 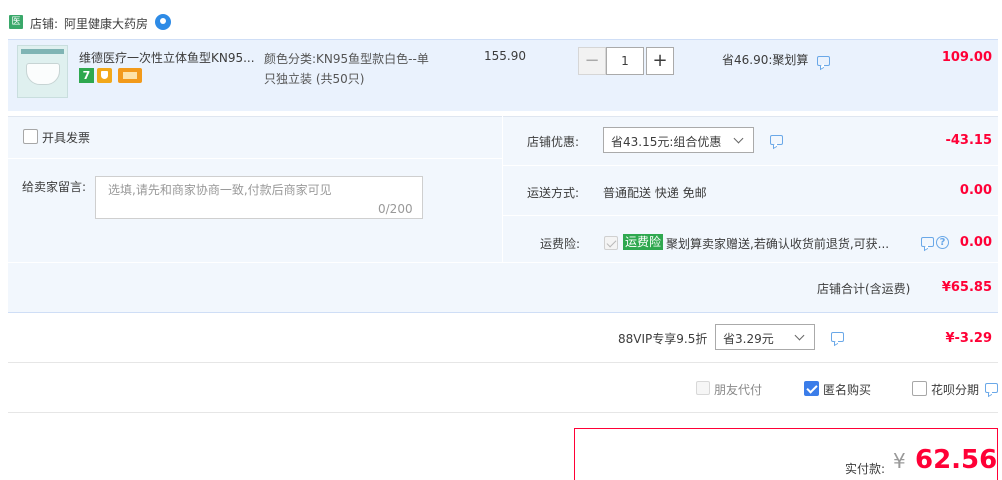 What do you see at coordinates (86, 75) in the screenshot?
I see `seven-day-return-icon: 7` at bounding box center [86, 75].